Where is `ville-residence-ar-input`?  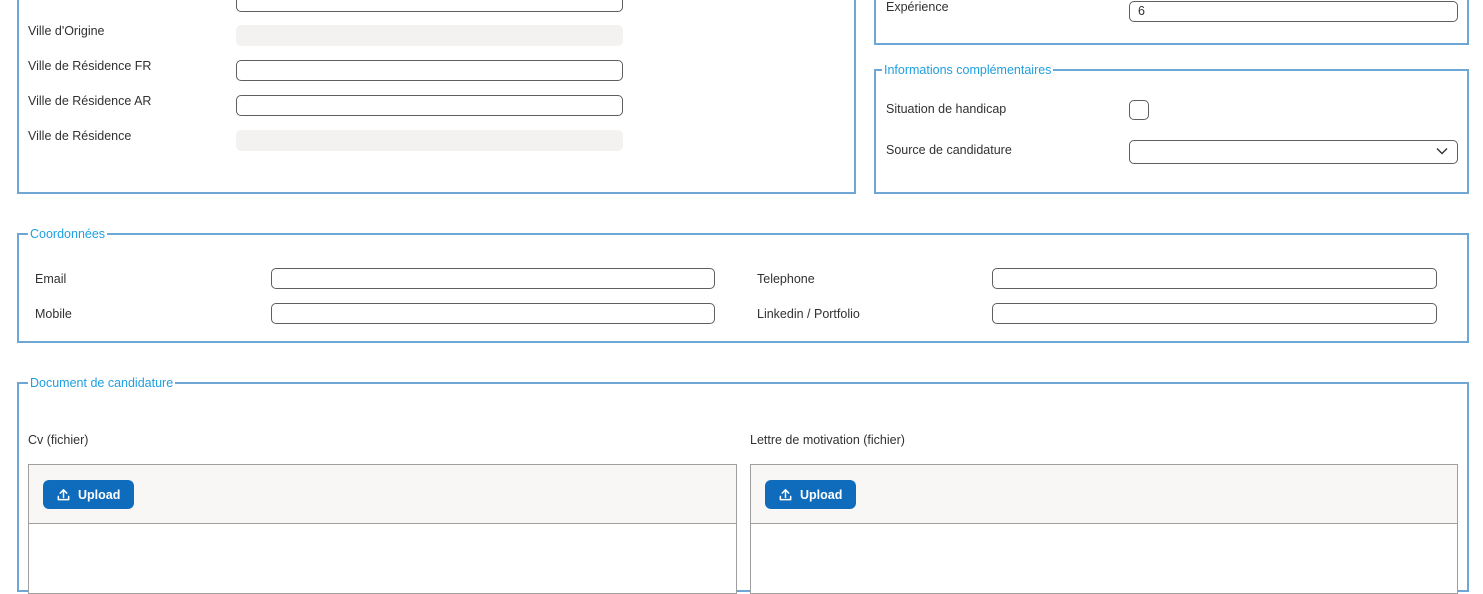 ville-residence-ar-input is located at coordinates (429, 105).